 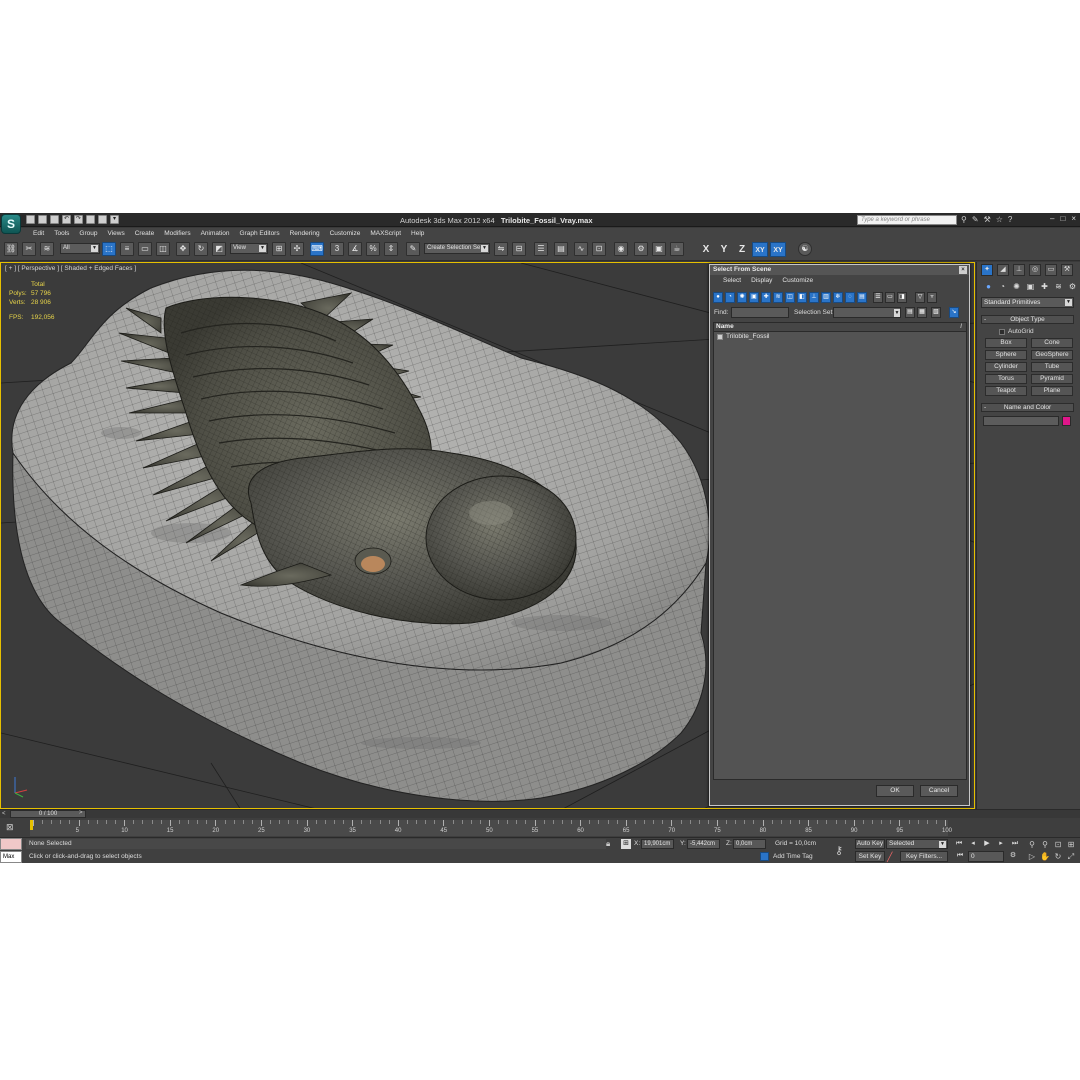 What do you see at coordinates (922, 312) in the screenshot?
I see `selection-set-remove-icon: ▦` at bounding box center [922, 312].